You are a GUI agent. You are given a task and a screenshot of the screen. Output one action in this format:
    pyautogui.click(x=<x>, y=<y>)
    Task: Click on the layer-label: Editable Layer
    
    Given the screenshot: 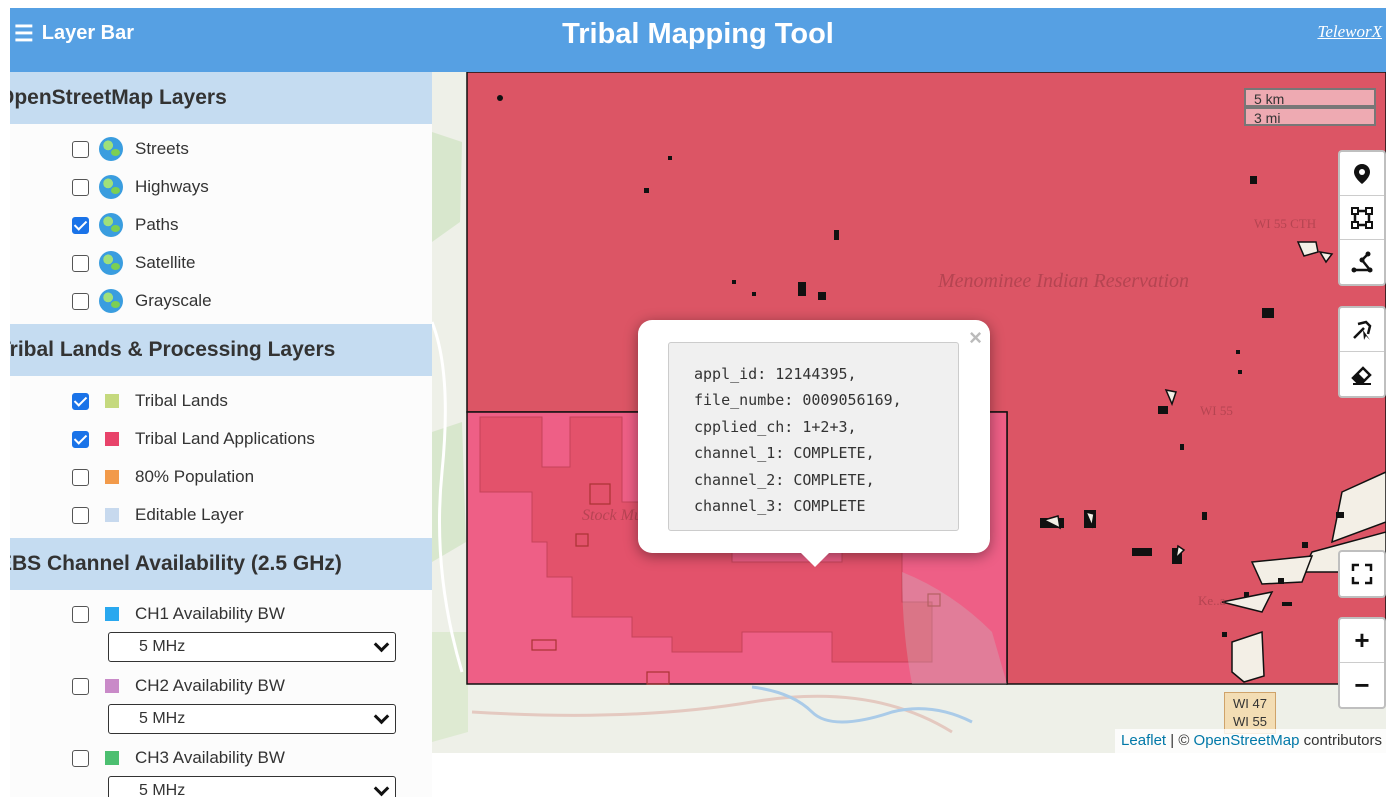 What is the action you would take?
    pyautogui.click(x=189, y=514)
    